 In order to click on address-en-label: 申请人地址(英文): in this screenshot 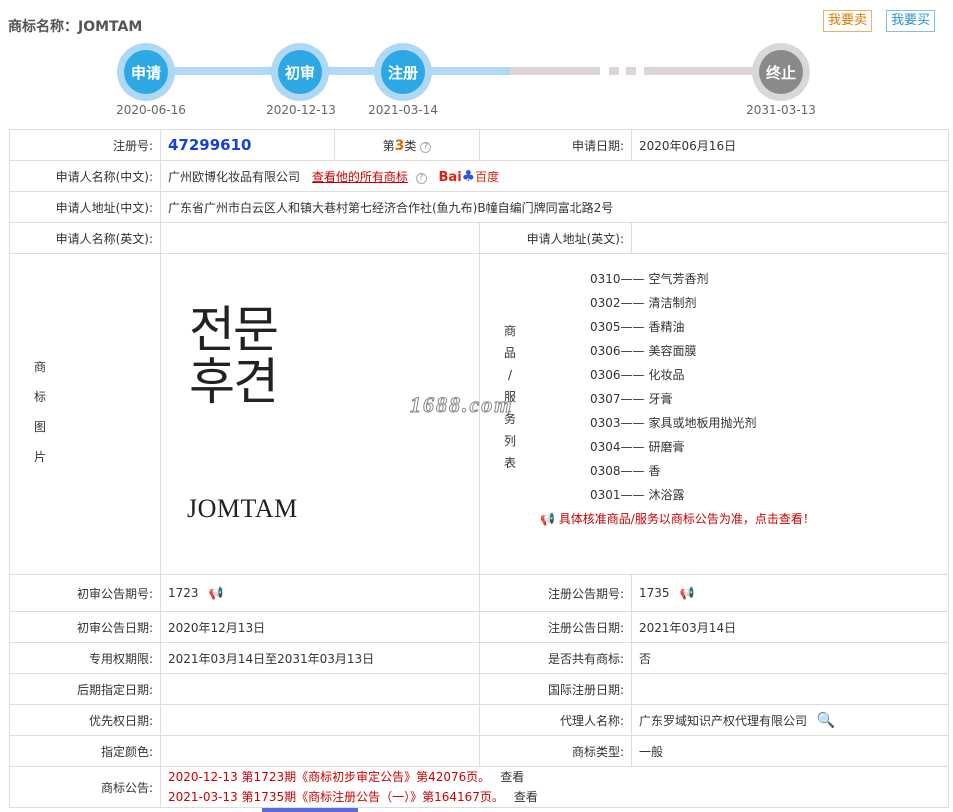, I will do `click(555, 238)`.